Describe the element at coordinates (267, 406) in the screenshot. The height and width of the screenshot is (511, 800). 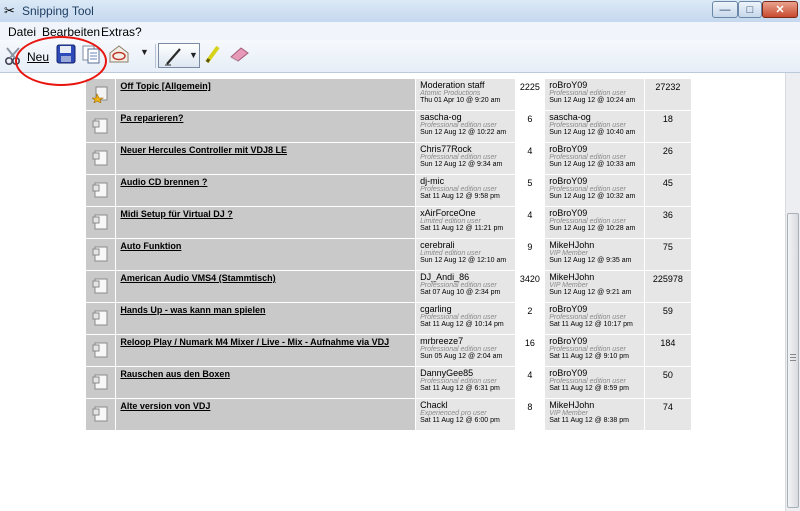
I see `topic-link: Alte version von VDJ` at that location.